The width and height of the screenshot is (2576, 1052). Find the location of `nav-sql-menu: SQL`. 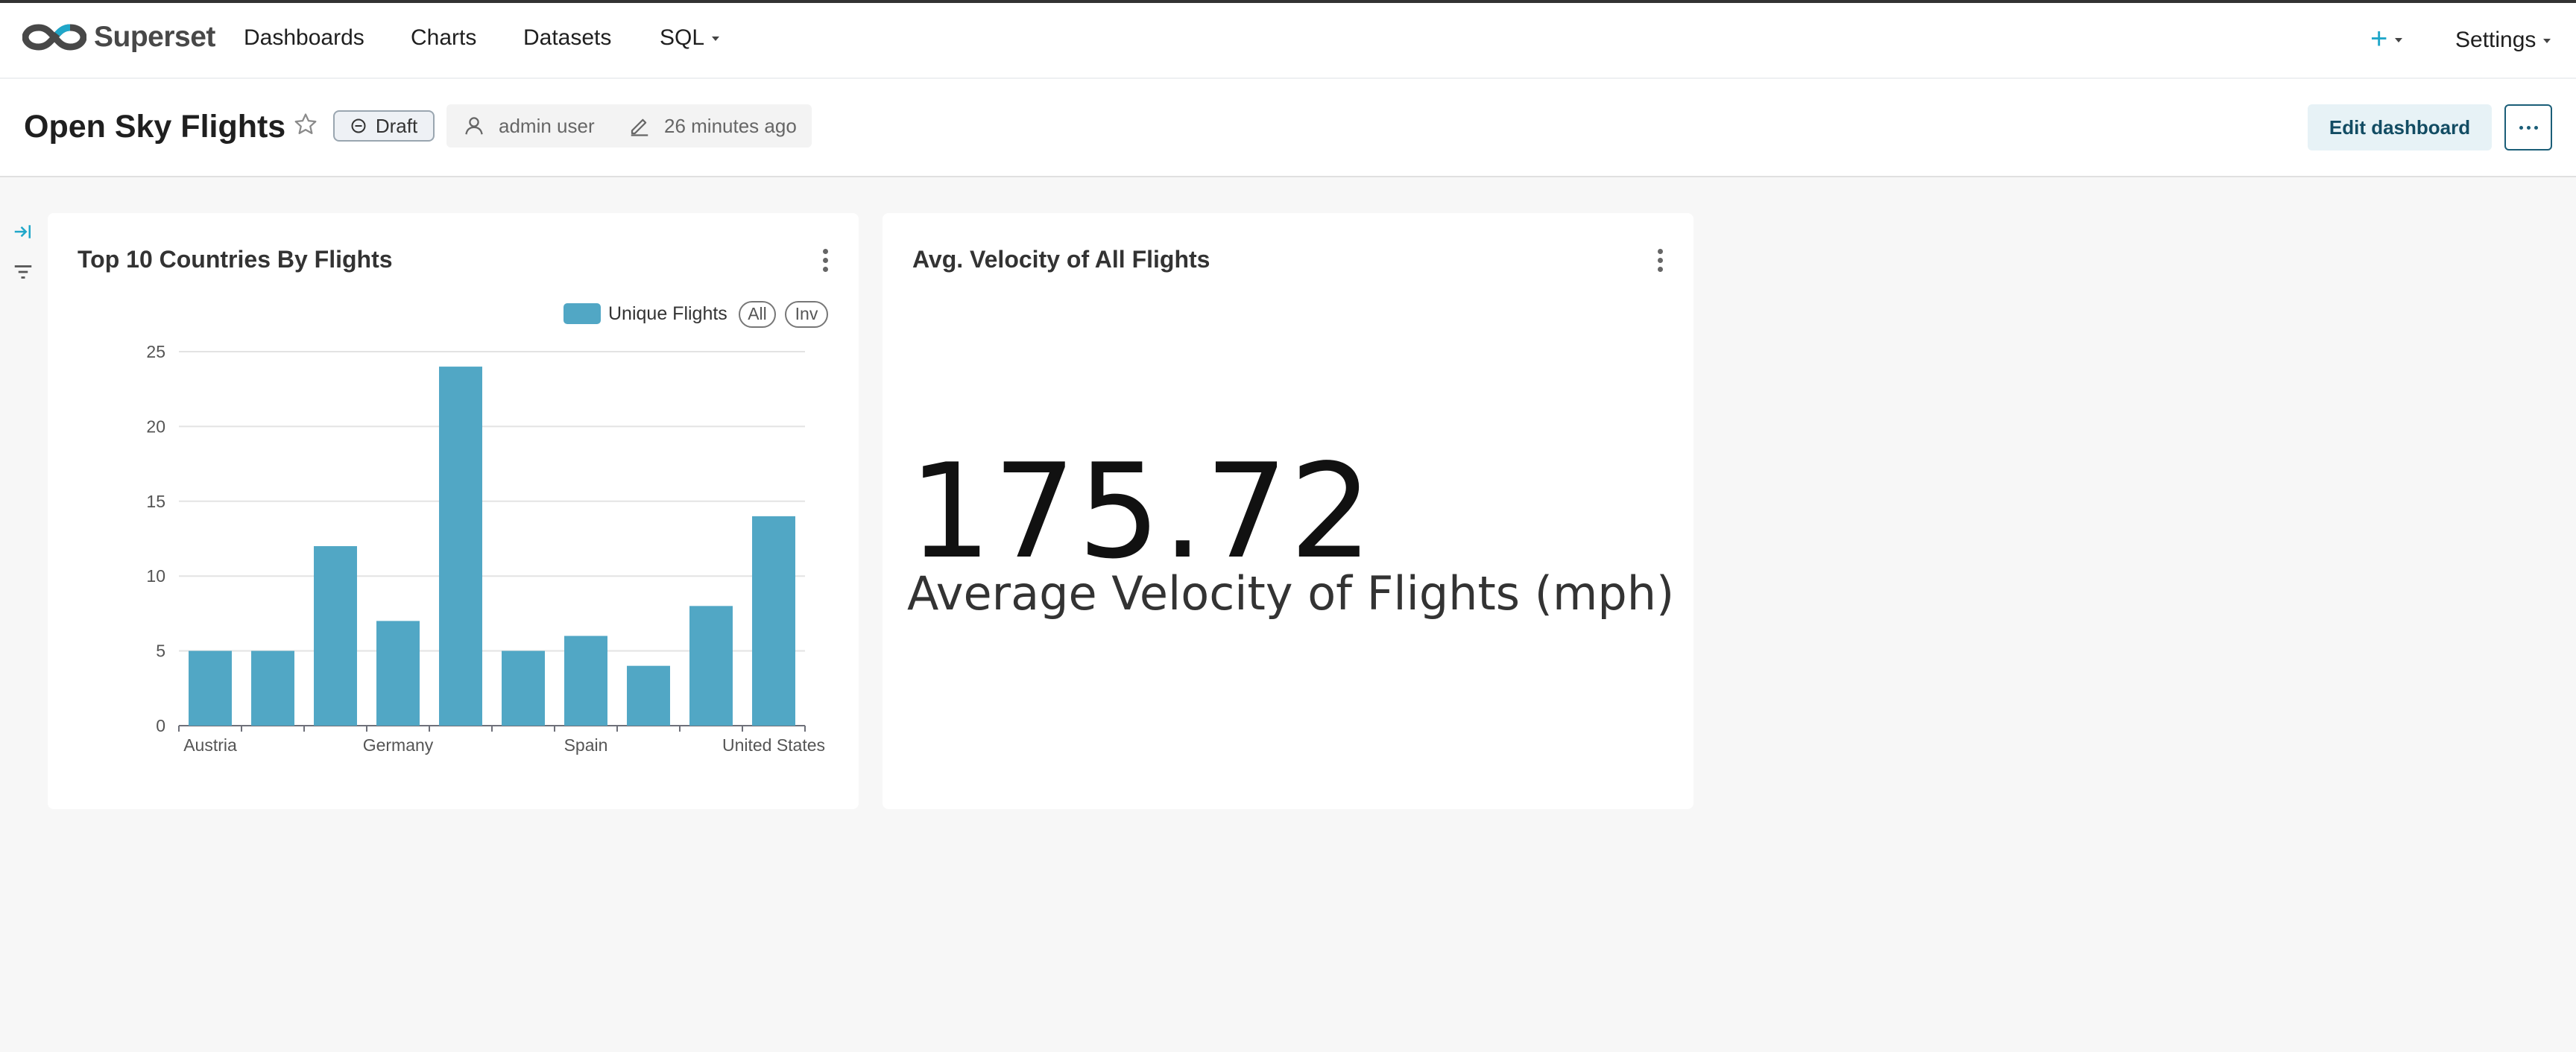

nav-sql-menu: SQL is located at coordinates (690, 38).